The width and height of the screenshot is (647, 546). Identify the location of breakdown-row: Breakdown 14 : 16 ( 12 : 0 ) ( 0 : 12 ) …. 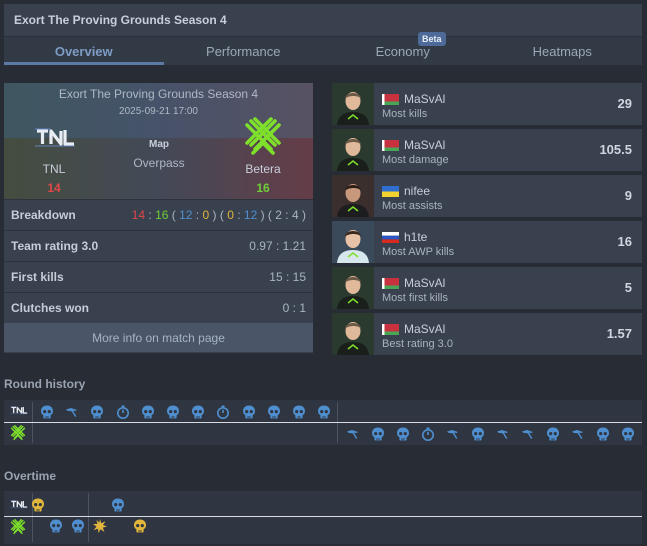
(158, 214).